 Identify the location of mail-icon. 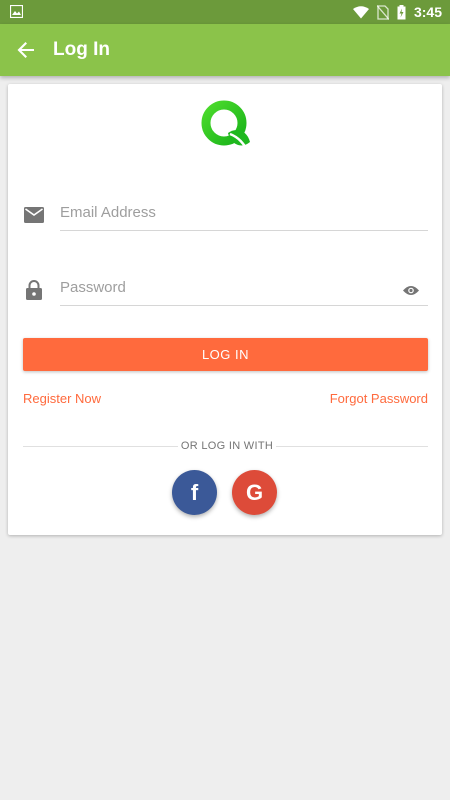
(34, 215).